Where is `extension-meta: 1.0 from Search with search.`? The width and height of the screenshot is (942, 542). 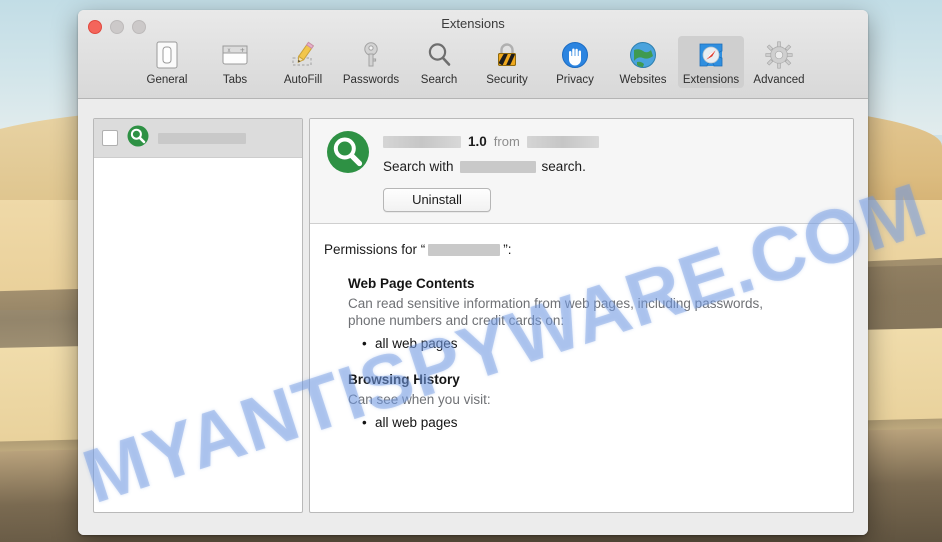 extension-meta: 1.0 from Search with search. is located at coordinates (491, 152).